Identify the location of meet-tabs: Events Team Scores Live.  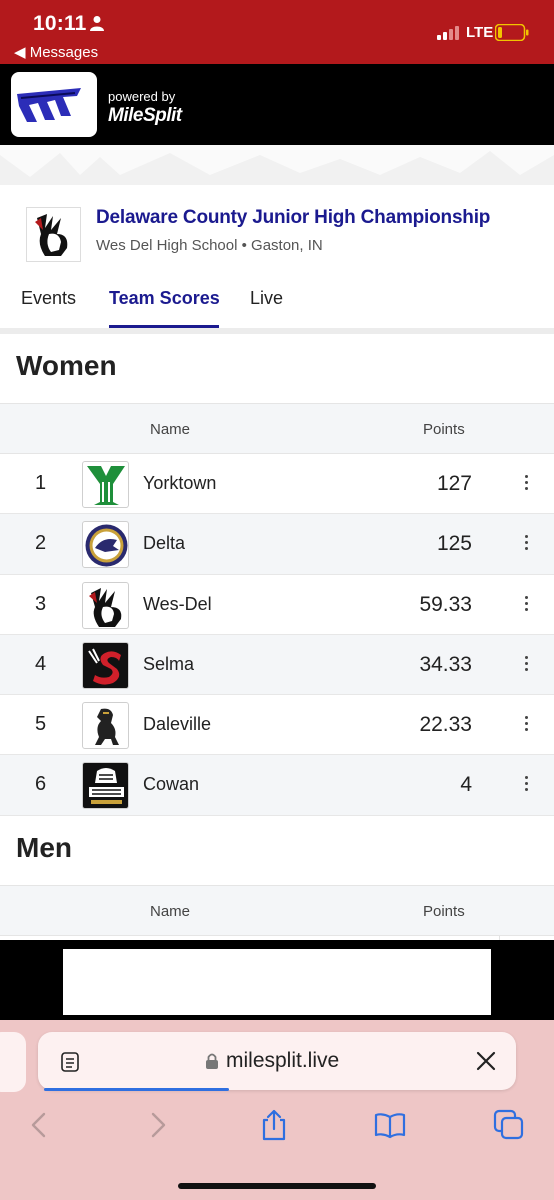
(277, 304).